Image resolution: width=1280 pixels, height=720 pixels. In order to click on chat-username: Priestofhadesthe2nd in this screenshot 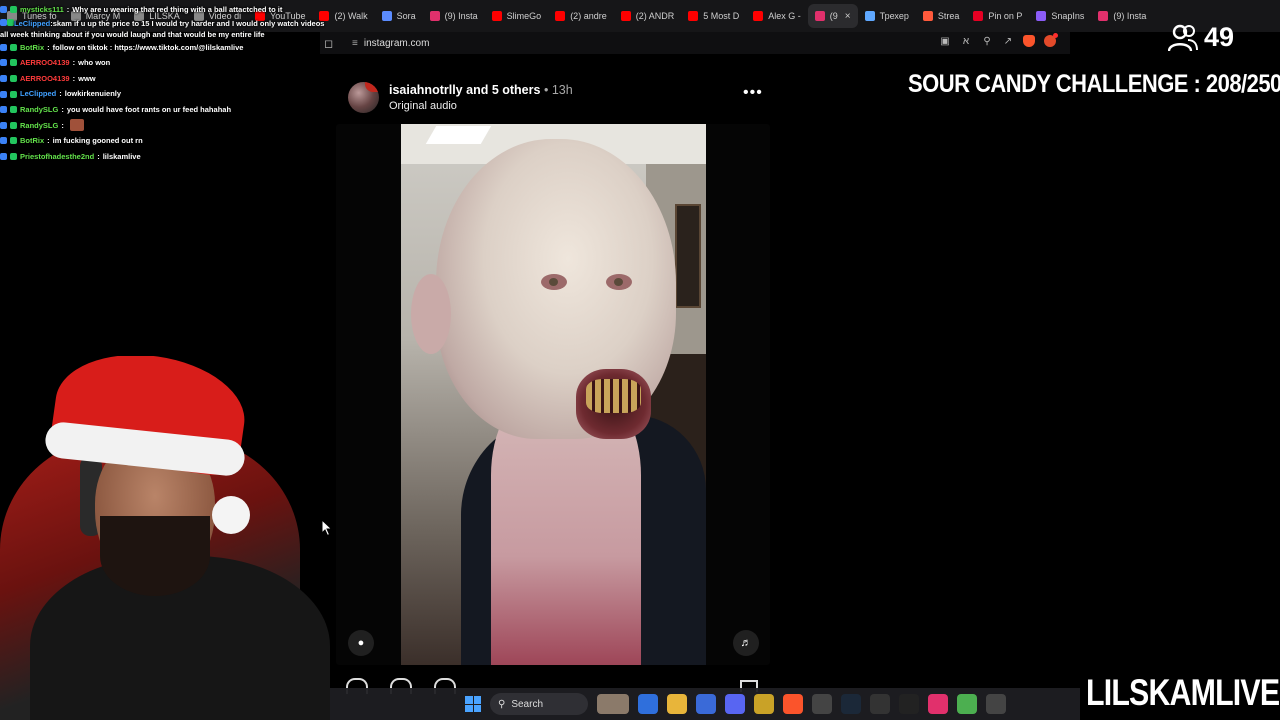, I will do `click(57, 156)`.